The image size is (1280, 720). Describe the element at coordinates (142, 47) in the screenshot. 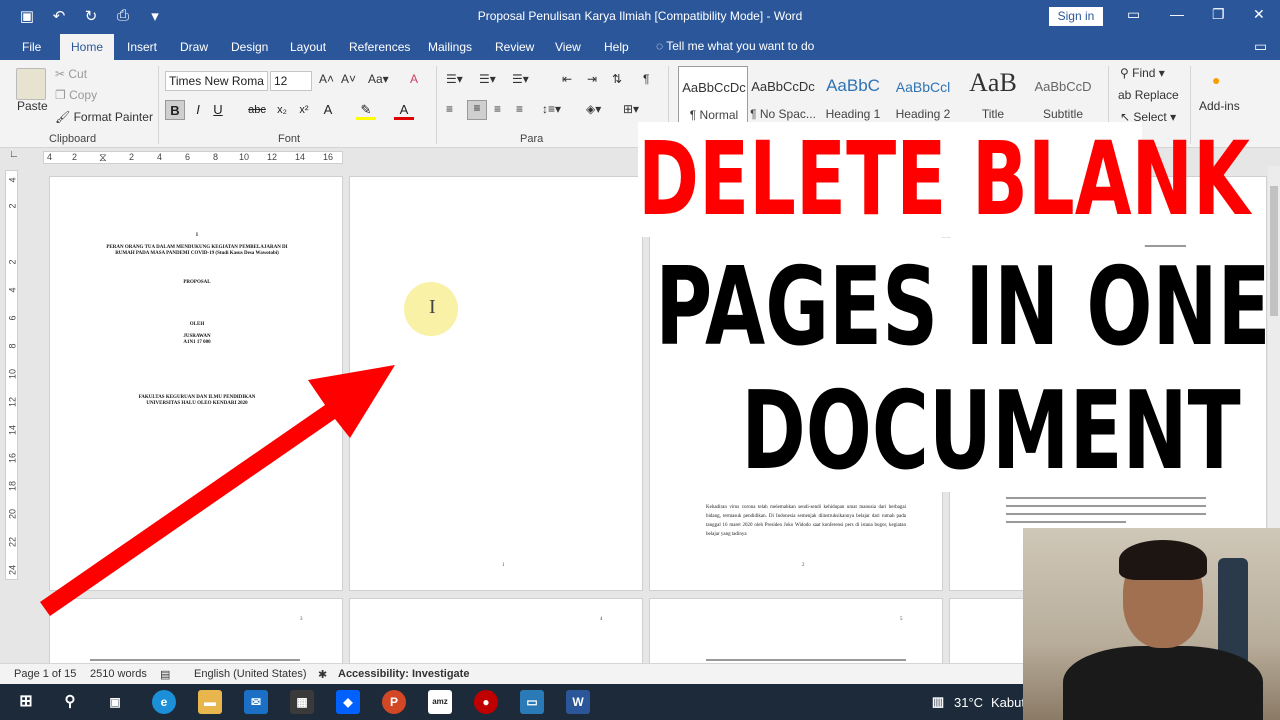

I see `tab-insert: Insert` at that location.